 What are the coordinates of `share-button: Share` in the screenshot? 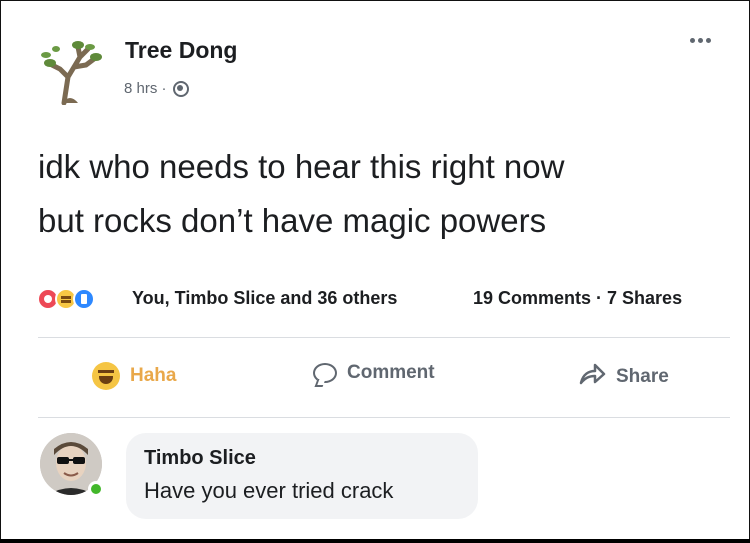 It's located at (623, 377).